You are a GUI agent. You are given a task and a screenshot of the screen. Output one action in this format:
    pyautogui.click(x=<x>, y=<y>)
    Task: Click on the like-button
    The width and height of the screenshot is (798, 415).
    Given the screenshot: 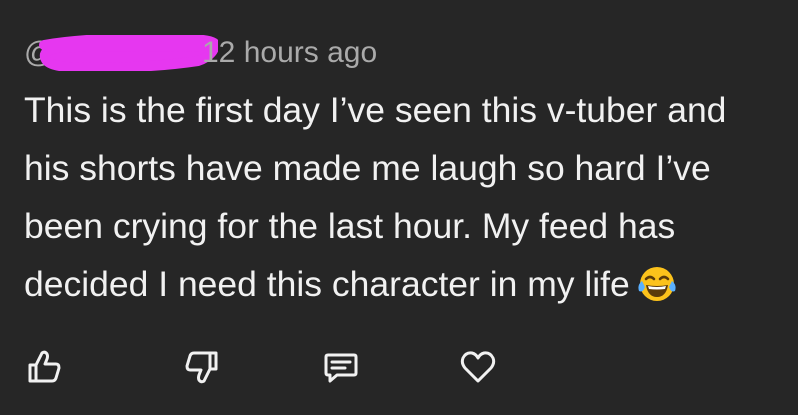 What is the action you would take?
    pyautogui.click(x=44, y=367)
    